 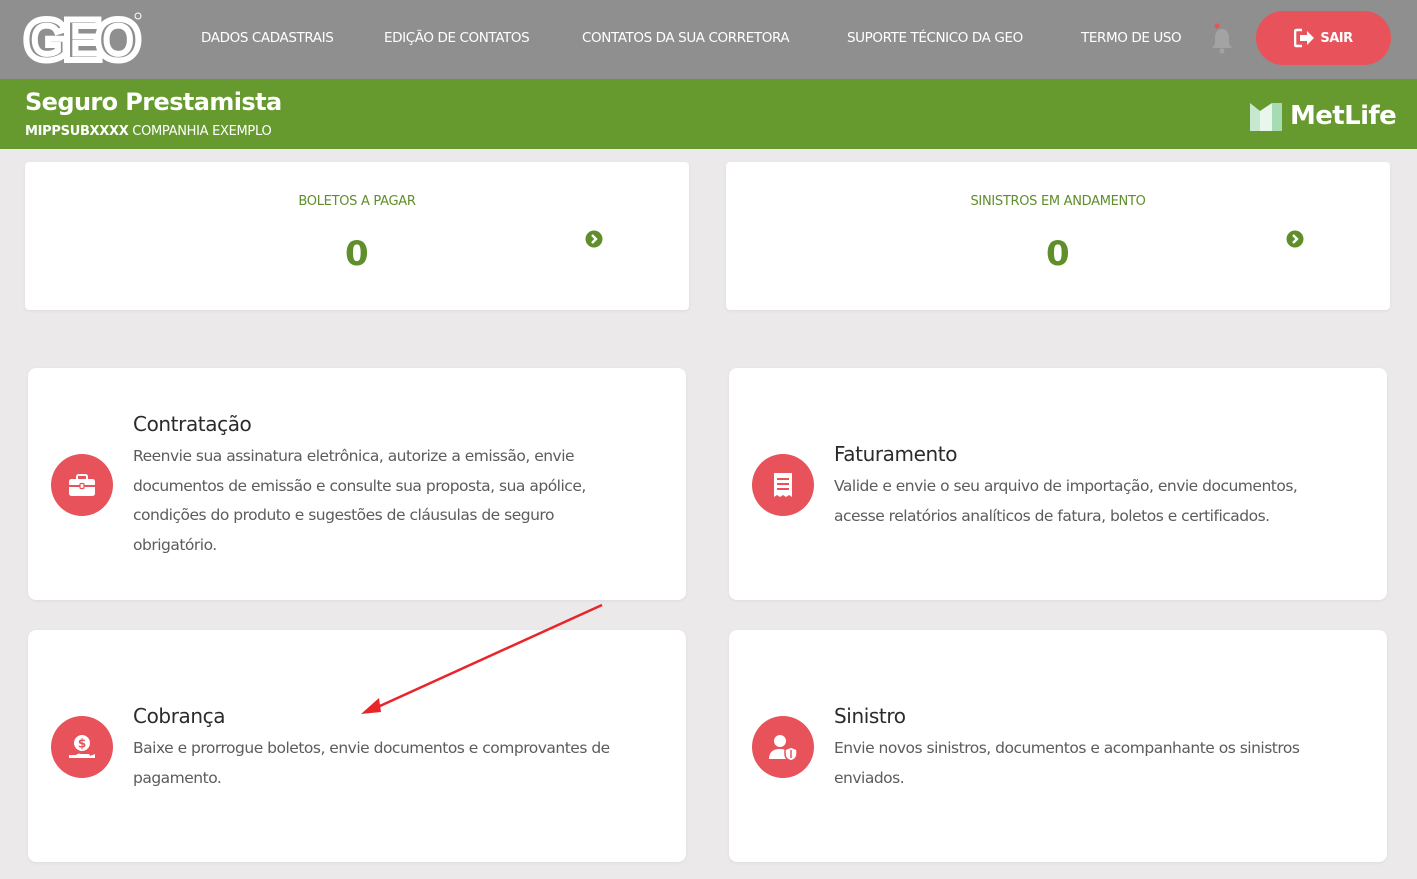 I want to click on sinistros-em-andamento-label: SINISTROS EM ANDAMENTO, so click(x=1058, y=201).